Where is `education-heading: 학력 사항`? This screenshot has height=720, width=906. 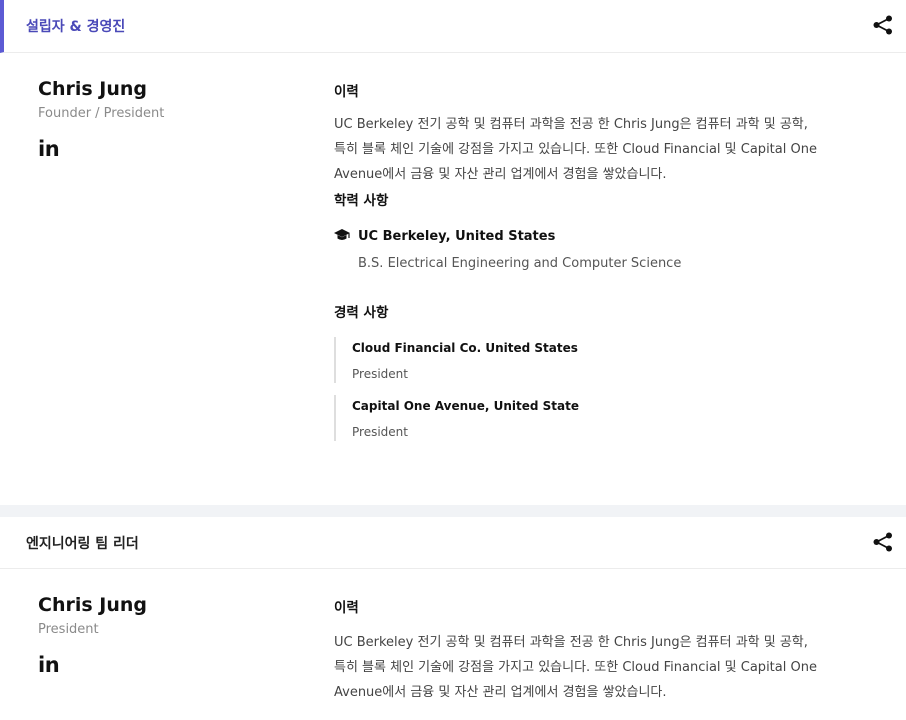
education-heading: 학력 사항 is located at coordinates (361, 201).